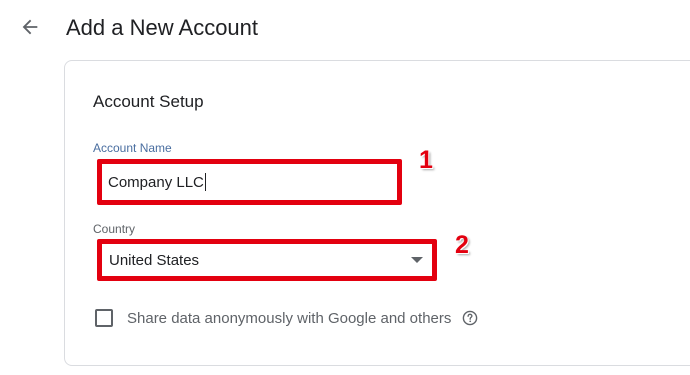 The width and height of the screenshot is (690, 375). What do you see at coordinates (104, 318) in the screenshot?
I see `share-data-checkbox` at bounding box center [104, 318].